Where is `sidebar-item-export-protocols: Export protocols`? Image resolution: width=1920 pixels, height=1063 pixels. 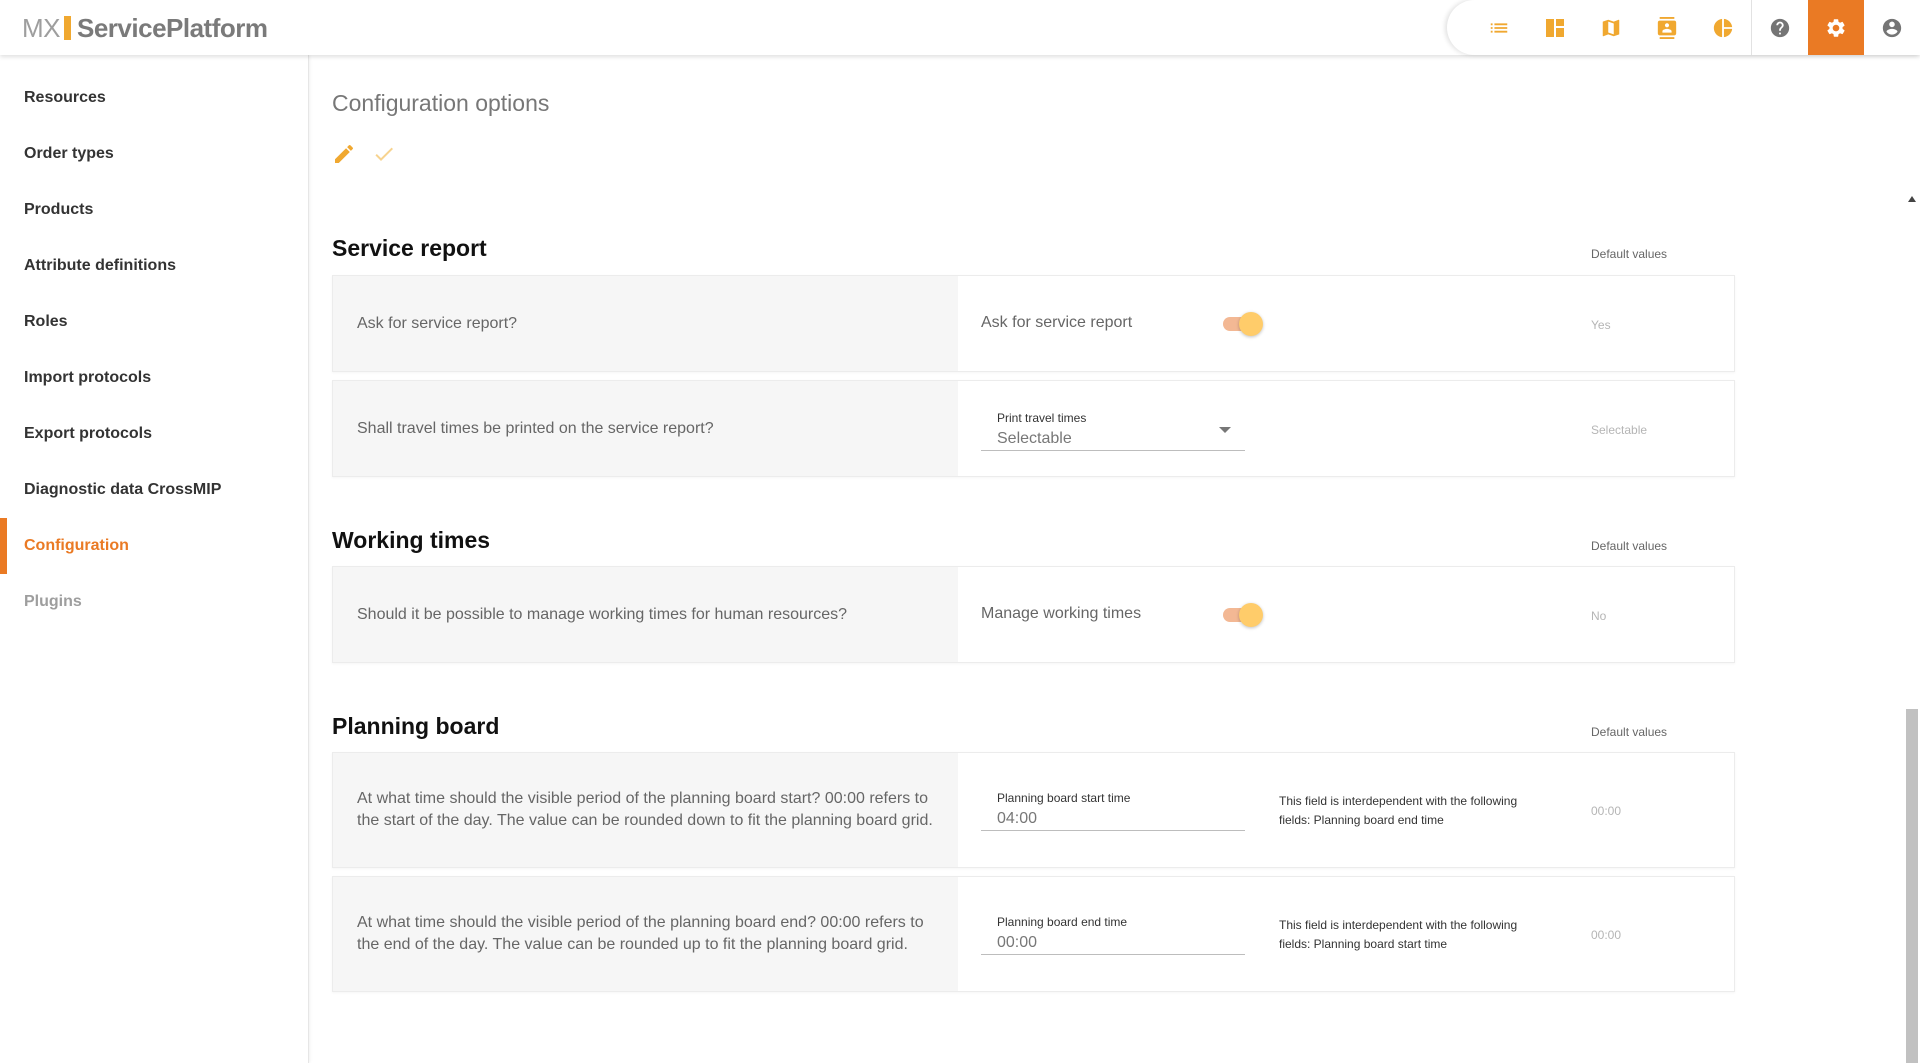 sidebar-item-export-protocols: Export protocols is located at coordinates (154, 434).